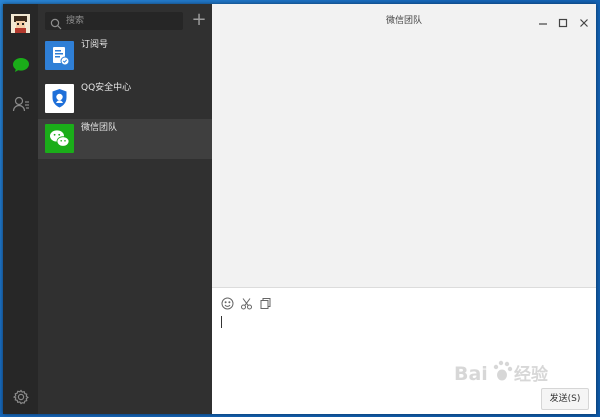 The height and width of the screenshot is (417, 600). What do you see at coordinates (20, 209) in the screenshot?
I see `nav-rail` at bounding box center [20, 209].